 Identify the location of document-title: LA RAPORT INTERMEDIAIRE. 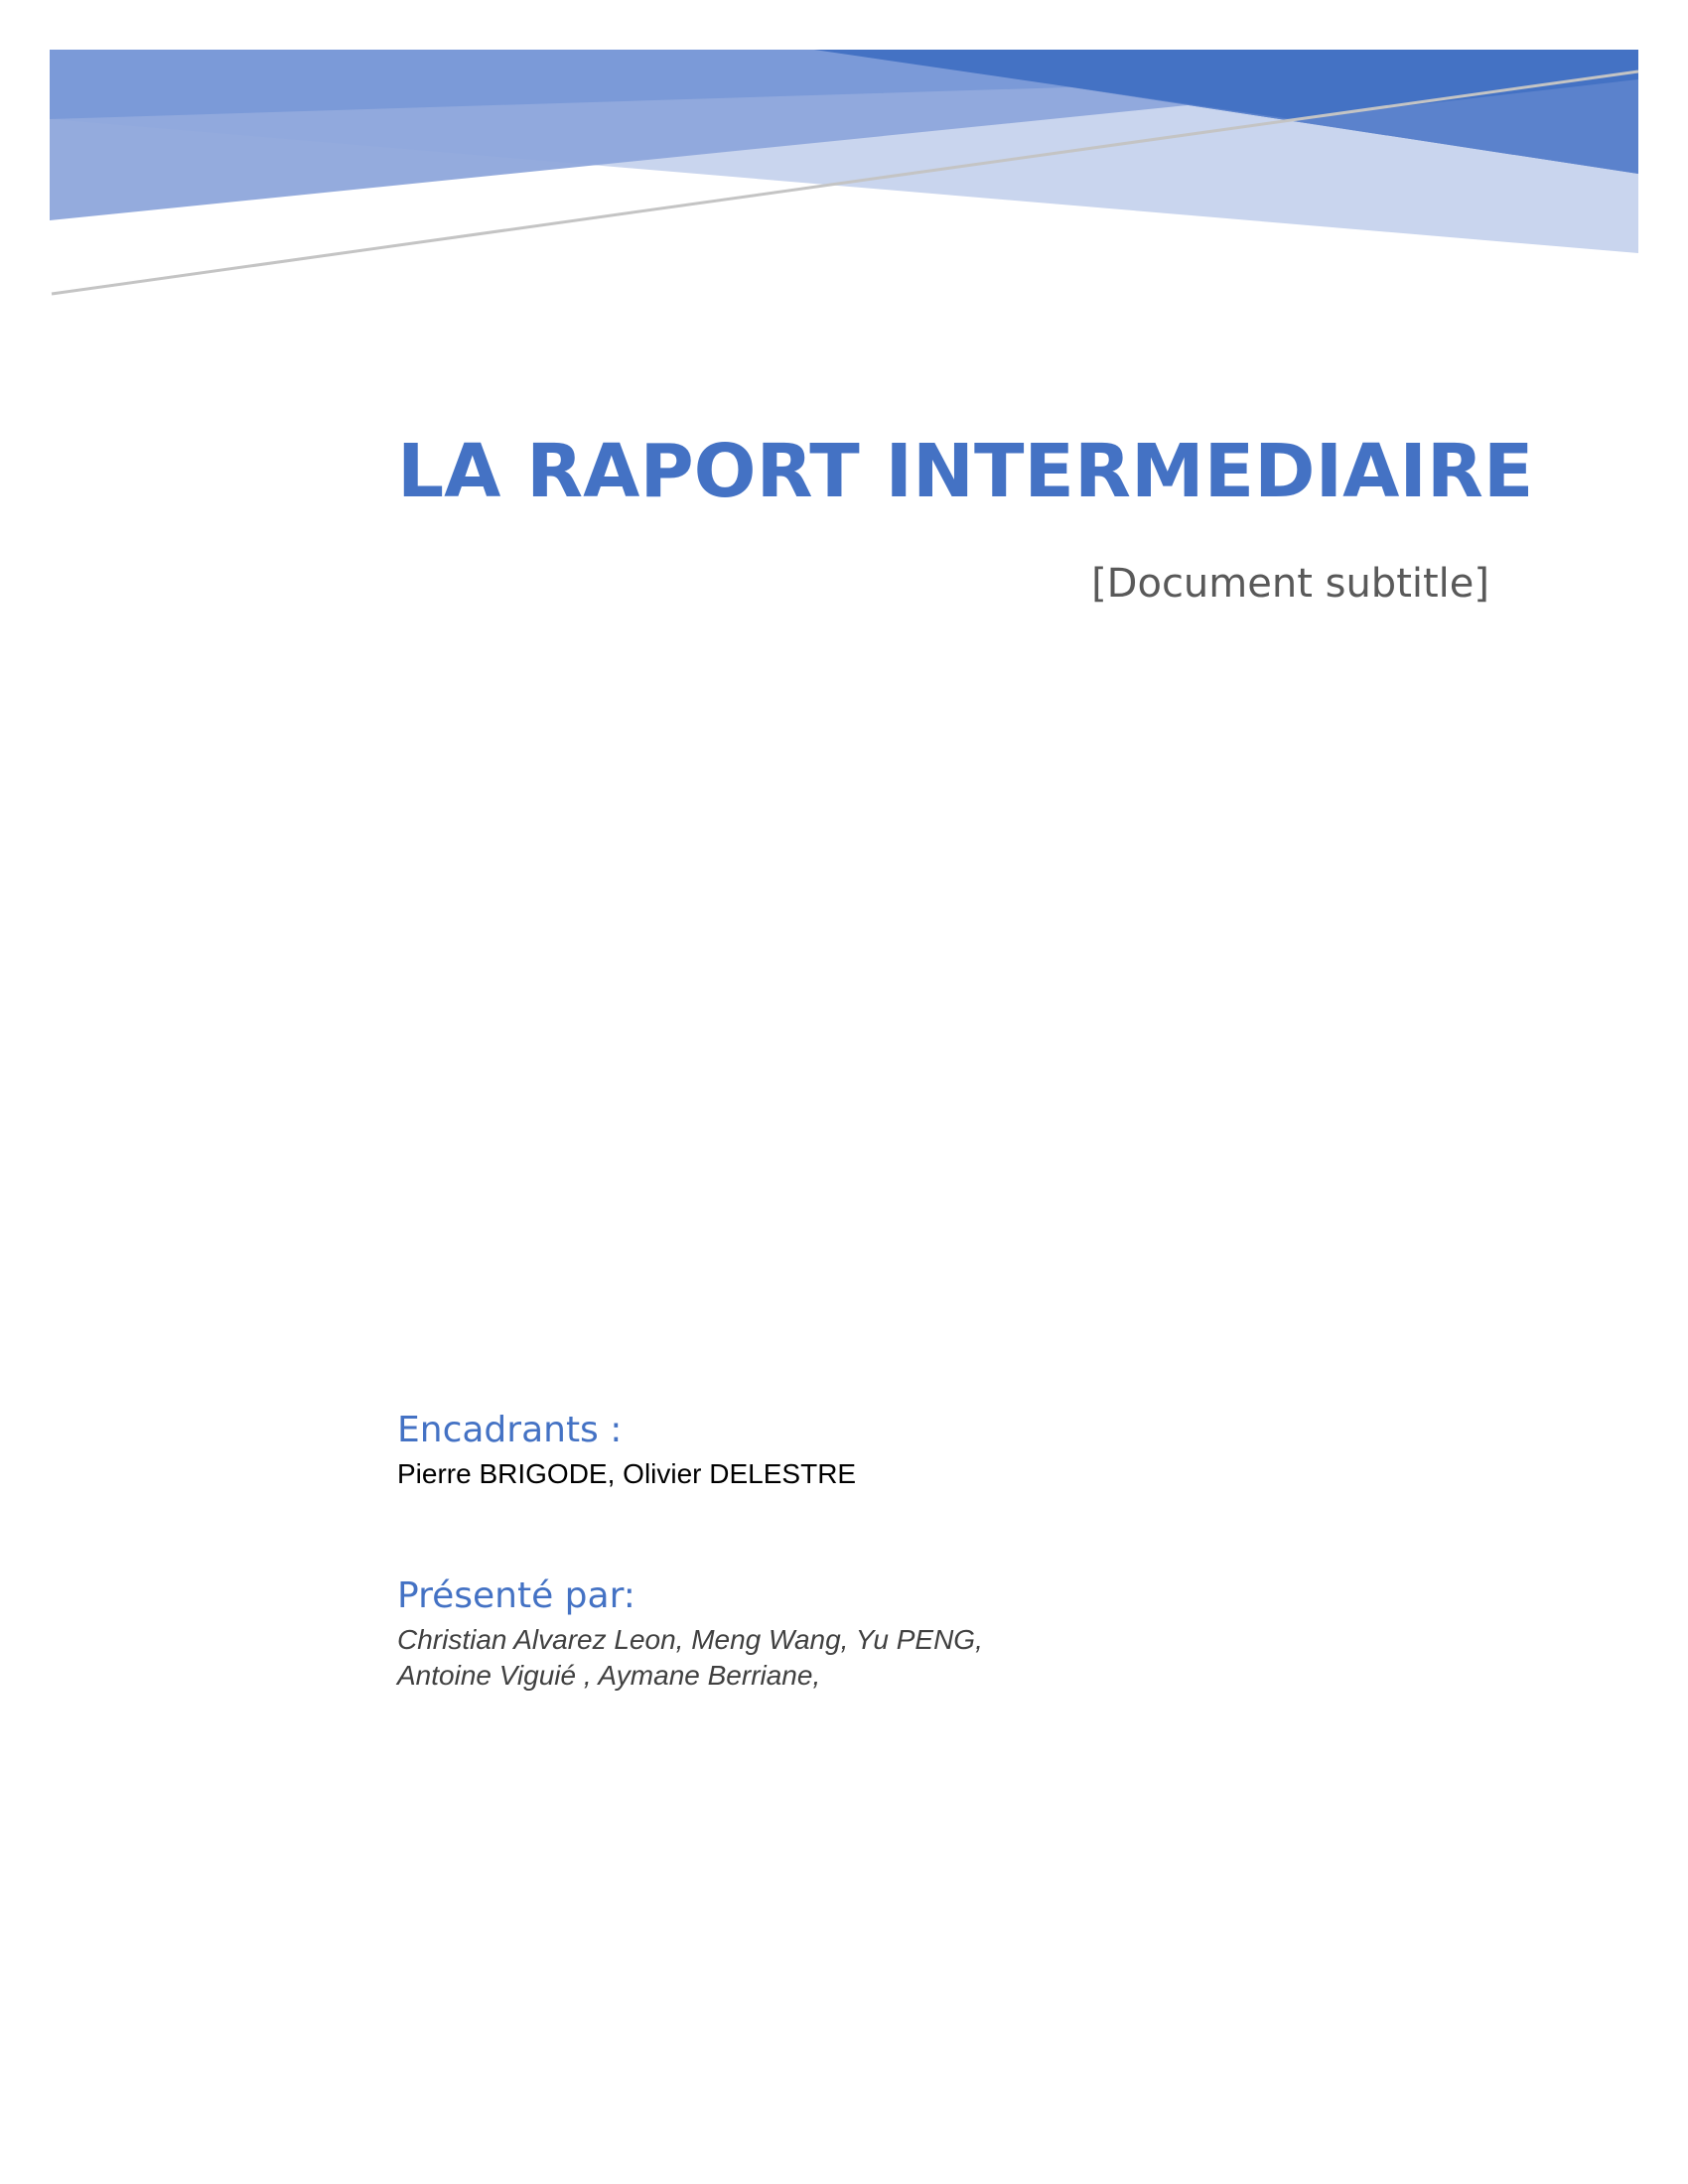
(965, 471).